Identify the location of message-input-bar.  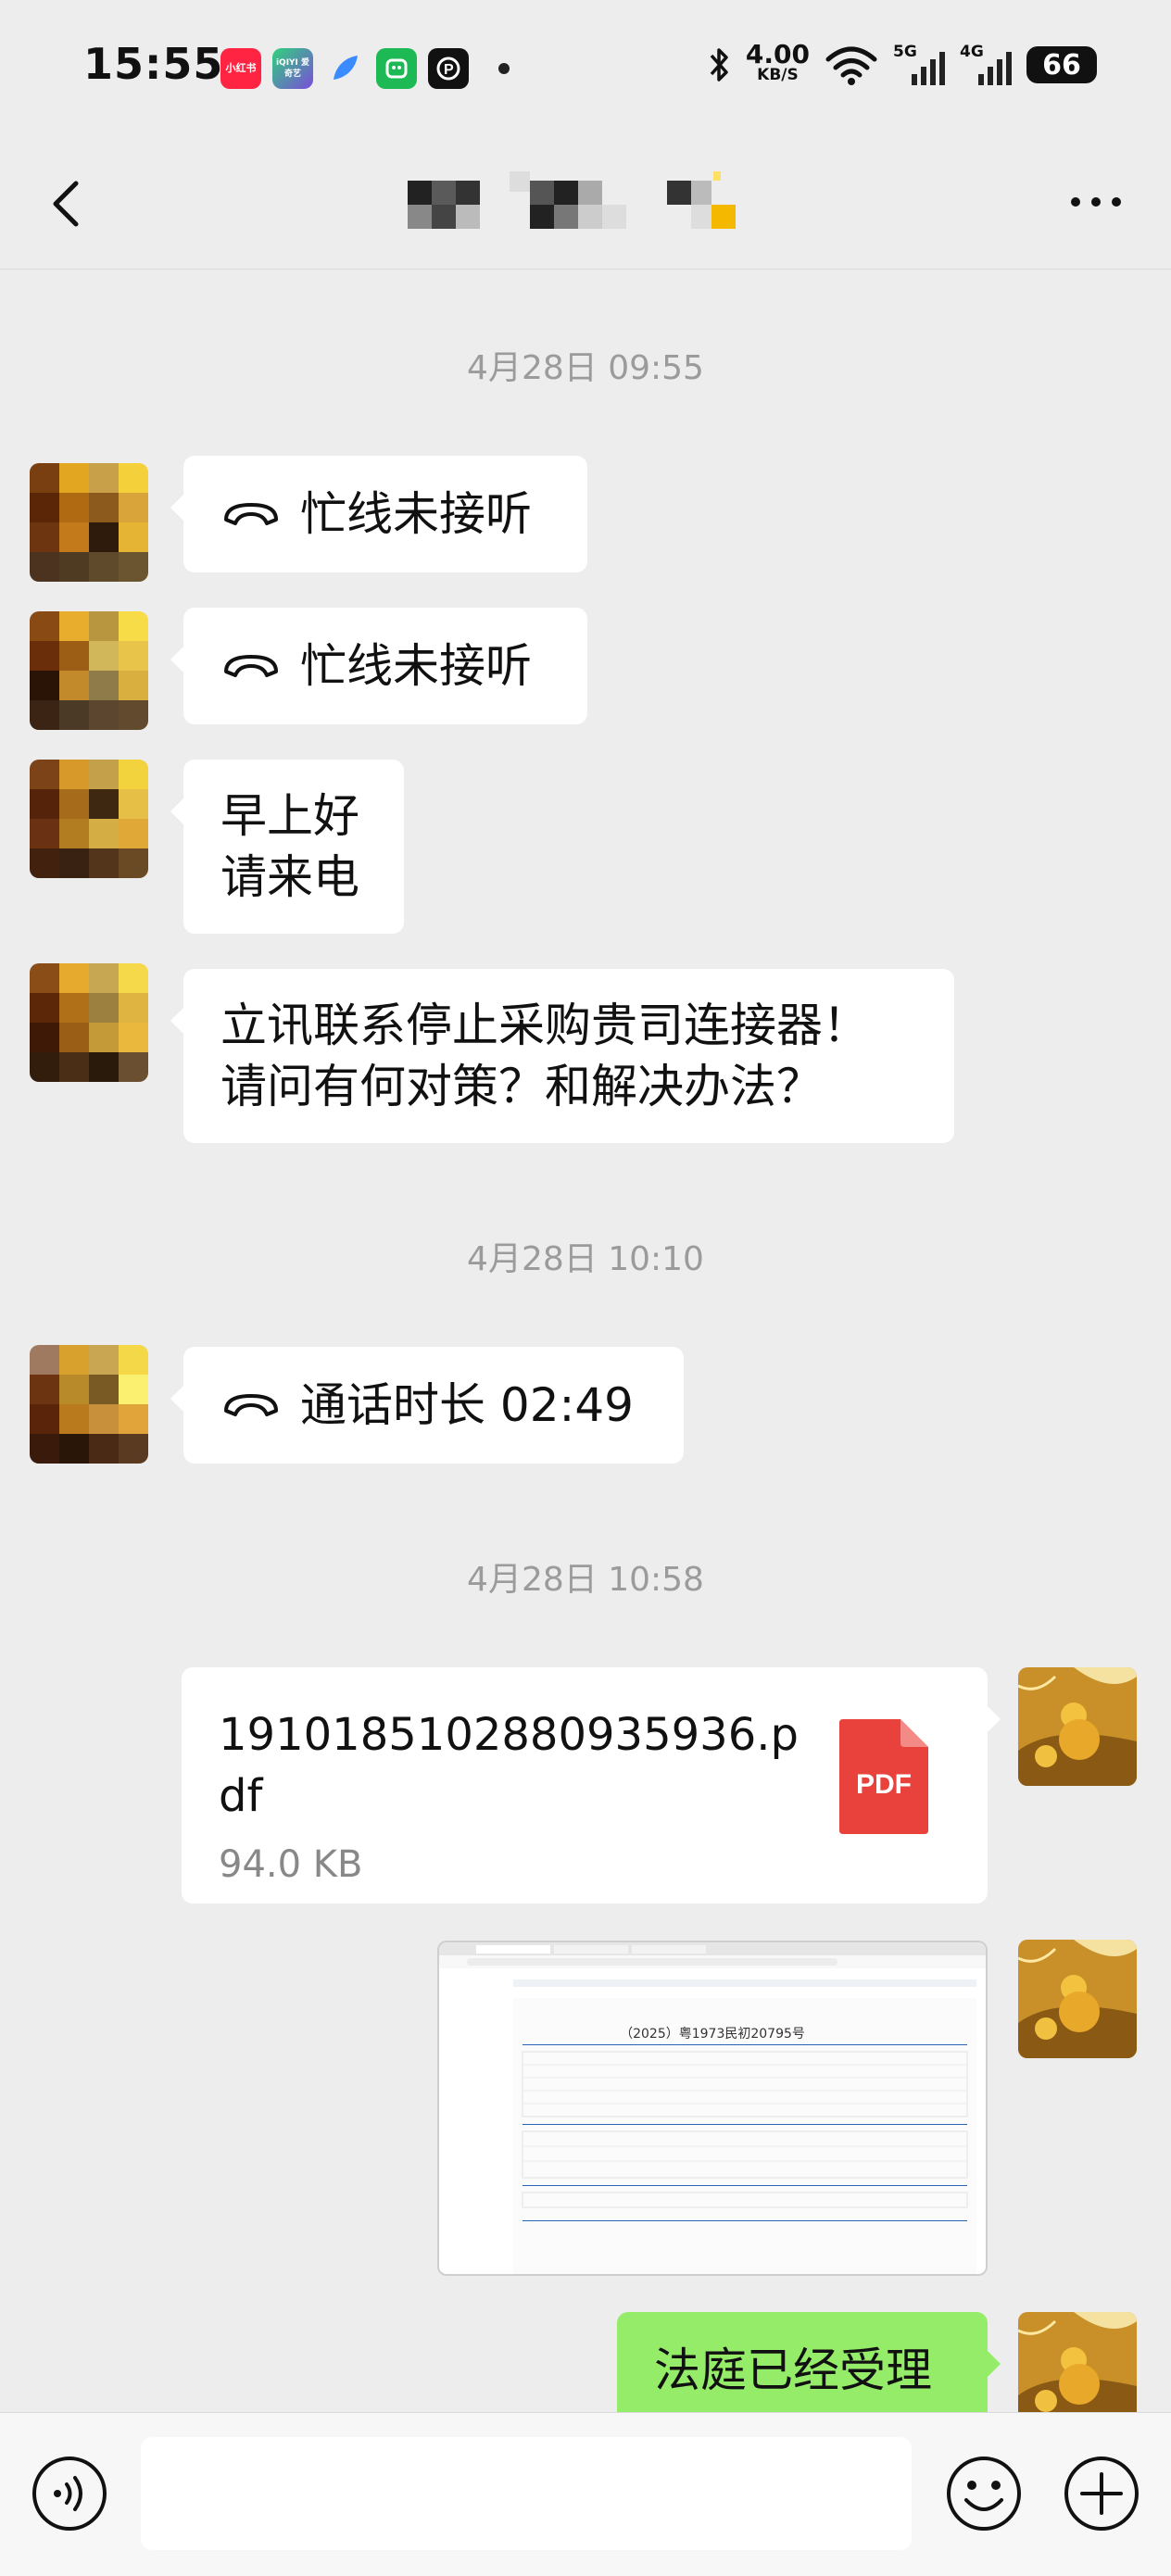
(585, 2494).